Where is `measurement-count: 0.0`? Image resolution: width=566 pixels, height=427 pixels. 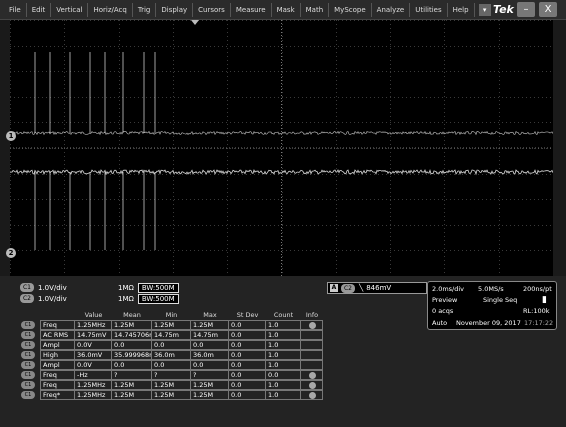
measurement-count: 0.0 is located at coordinates (283, 375).